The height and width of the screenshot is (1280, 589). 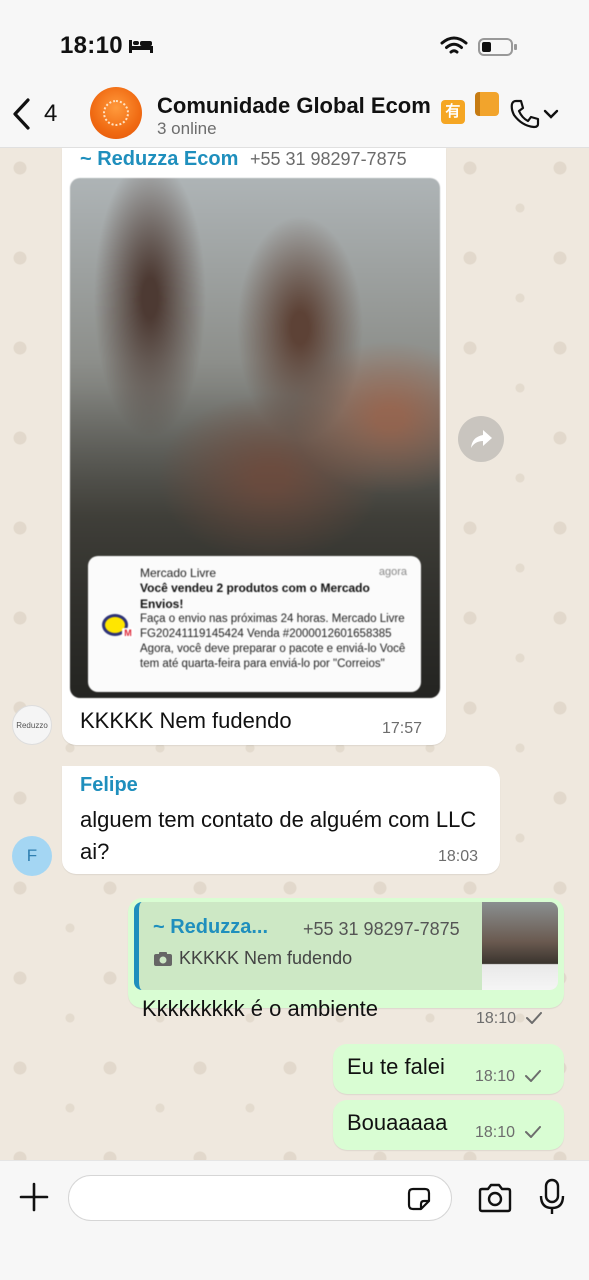 What do you see at coordinates (91, 45) in the screenshot?
I see `status-time: 18:10` at bounding box center [91, 45].